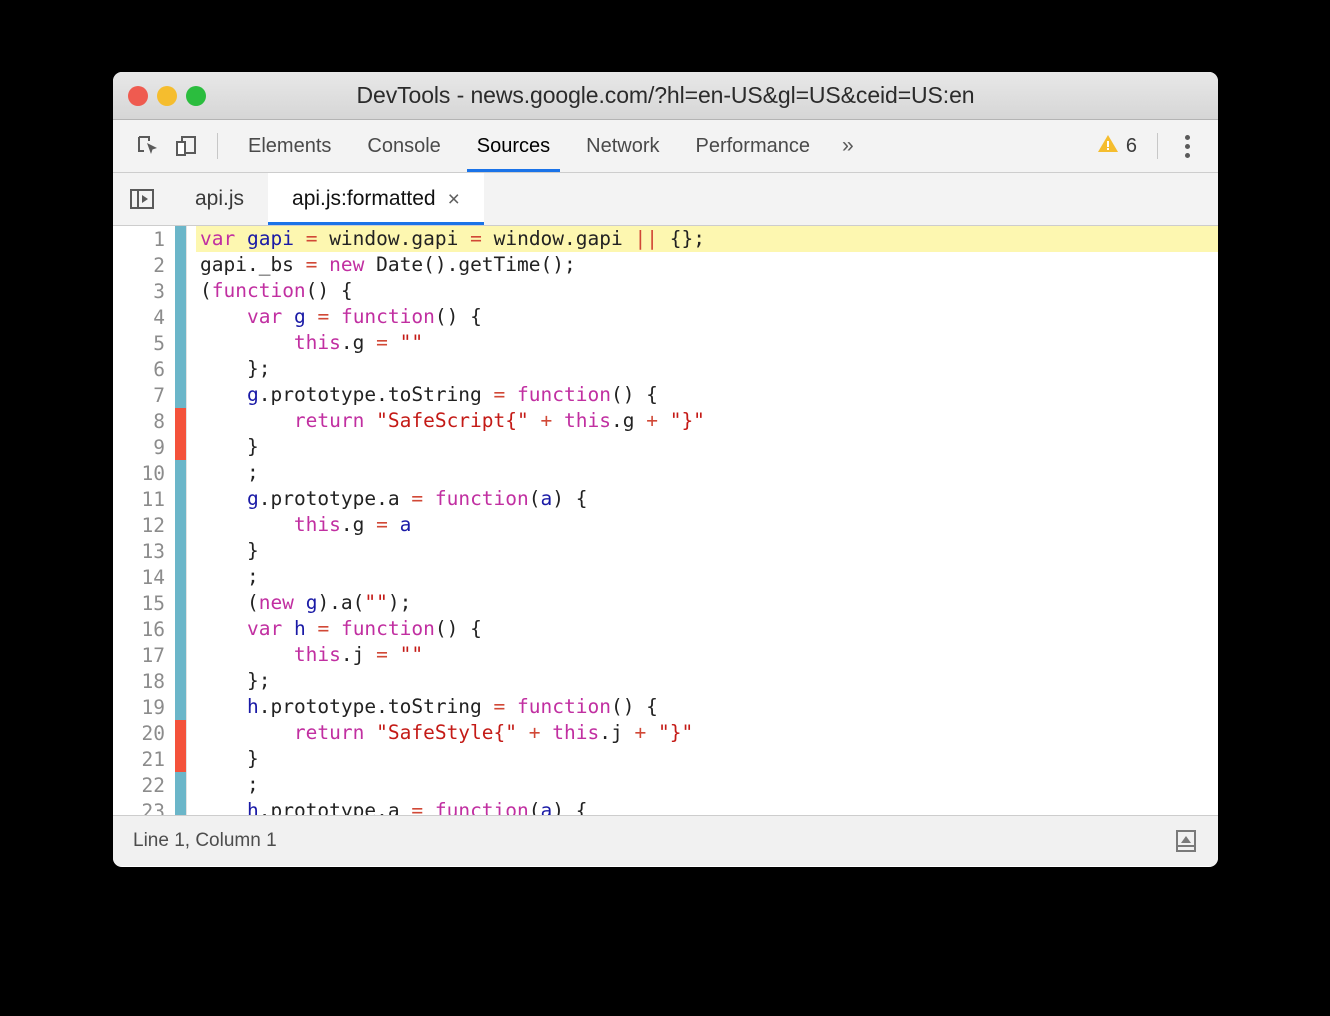  I want to click on code-line: 11 g.prototype.a = function(a) {, so click(665, 499).